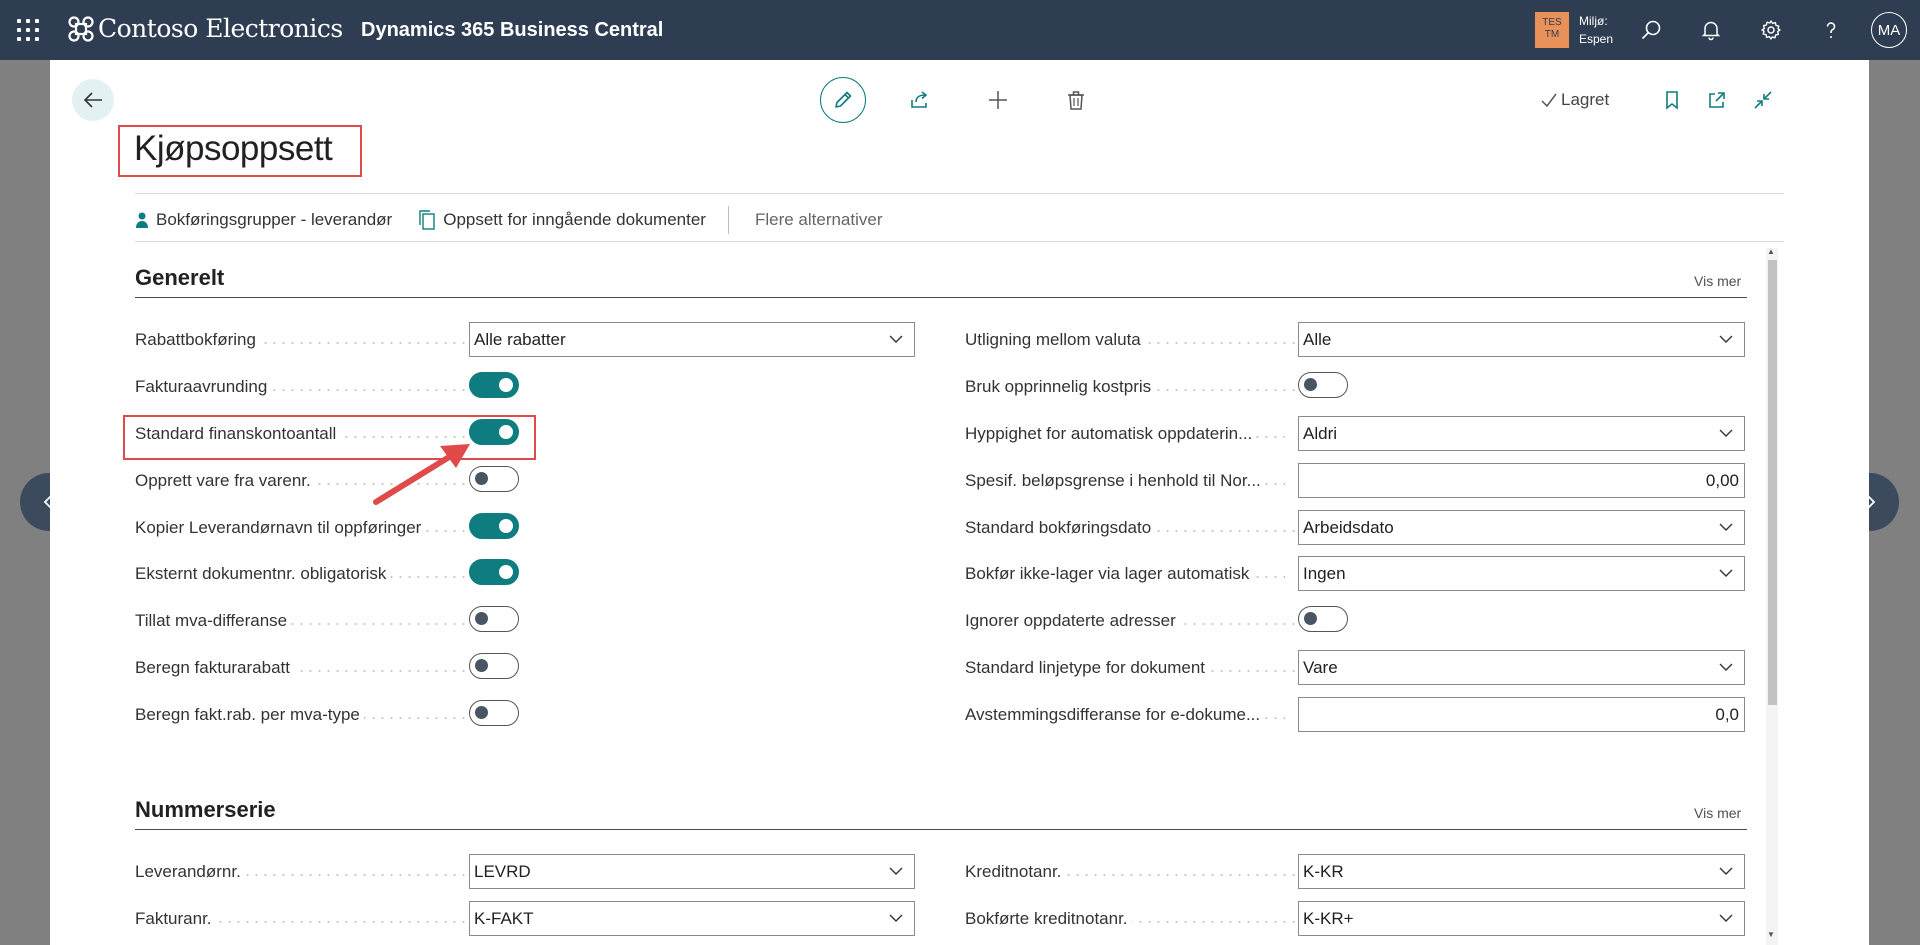 The width and height of the screenshot is (1920, 945). Describe the element at coordinates (1521, 433) in the screenshot. I see `select-hyppighet: Aldri` at that location.